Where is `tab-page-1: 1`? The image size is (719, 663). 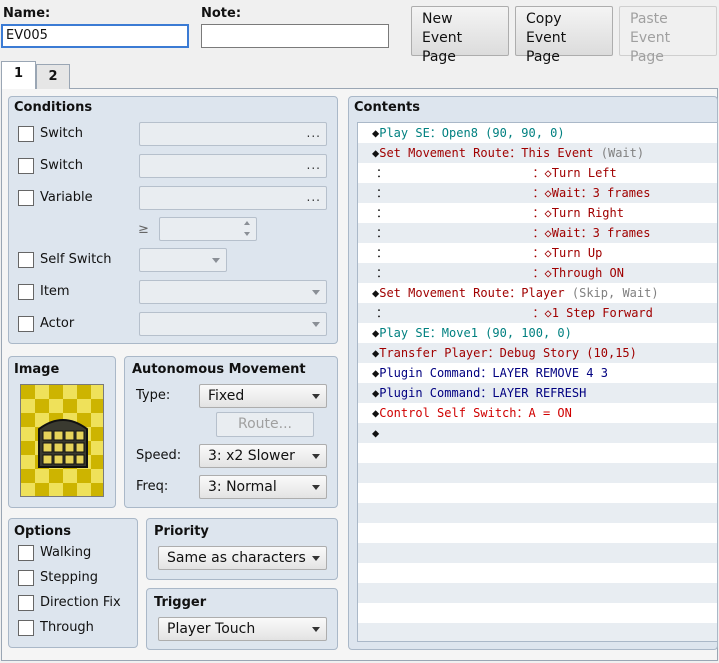 tab-page-1: 1 is located at coordinates (18, 75).